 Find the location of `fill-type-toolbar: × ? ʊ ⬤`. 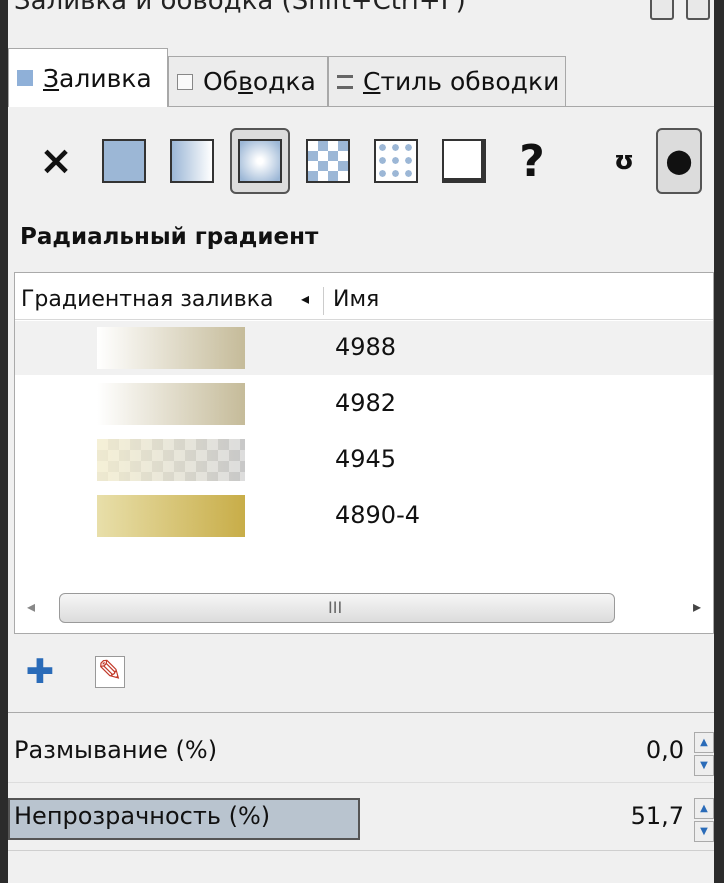

fill-type-toolbar: × ? ʊ ⬤ is located at coordinates (361, 163).